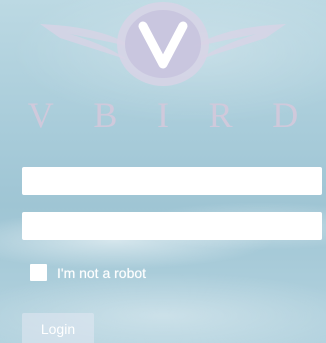  I want to click on captcha-checkbox-row: I'm not a robot, so click(88, 272).